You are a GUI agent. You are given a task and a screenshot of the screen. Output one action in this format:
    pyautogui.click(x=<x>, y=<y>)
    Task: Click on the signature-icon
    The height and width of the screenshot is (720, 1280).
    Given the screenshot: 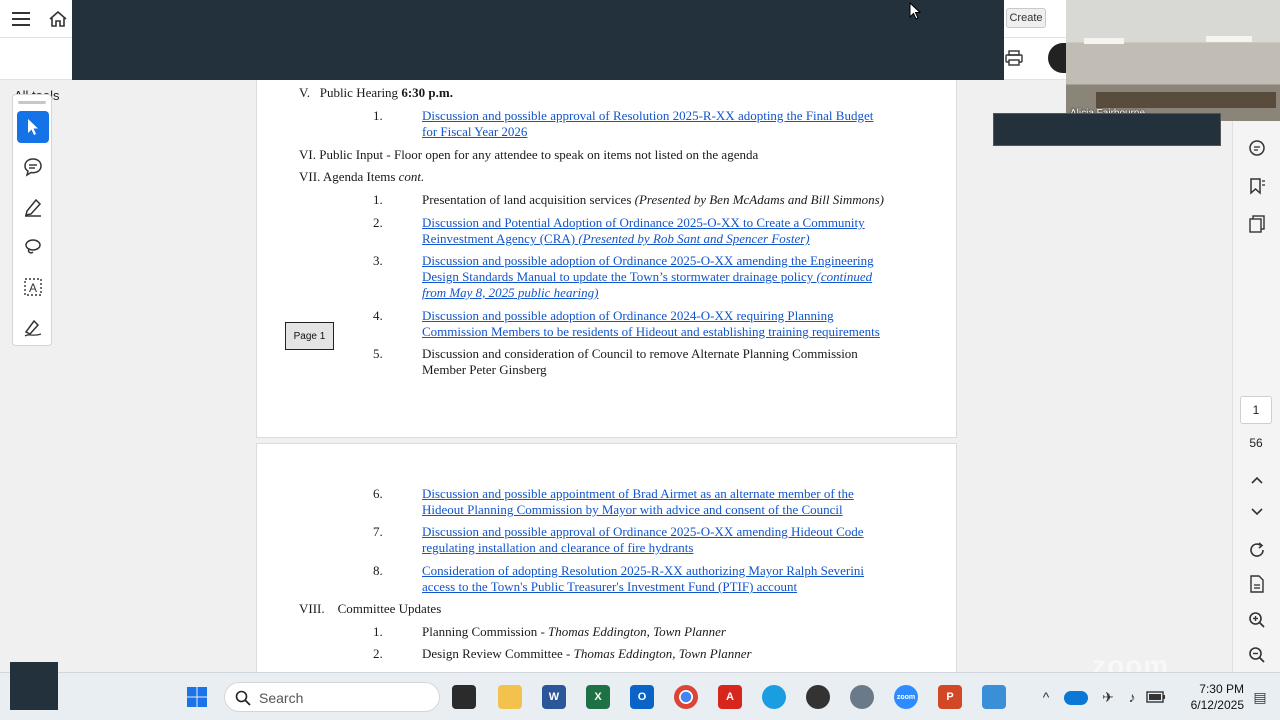 What is the action you would take?
    pyautogui.click(x=33, y=328)
    